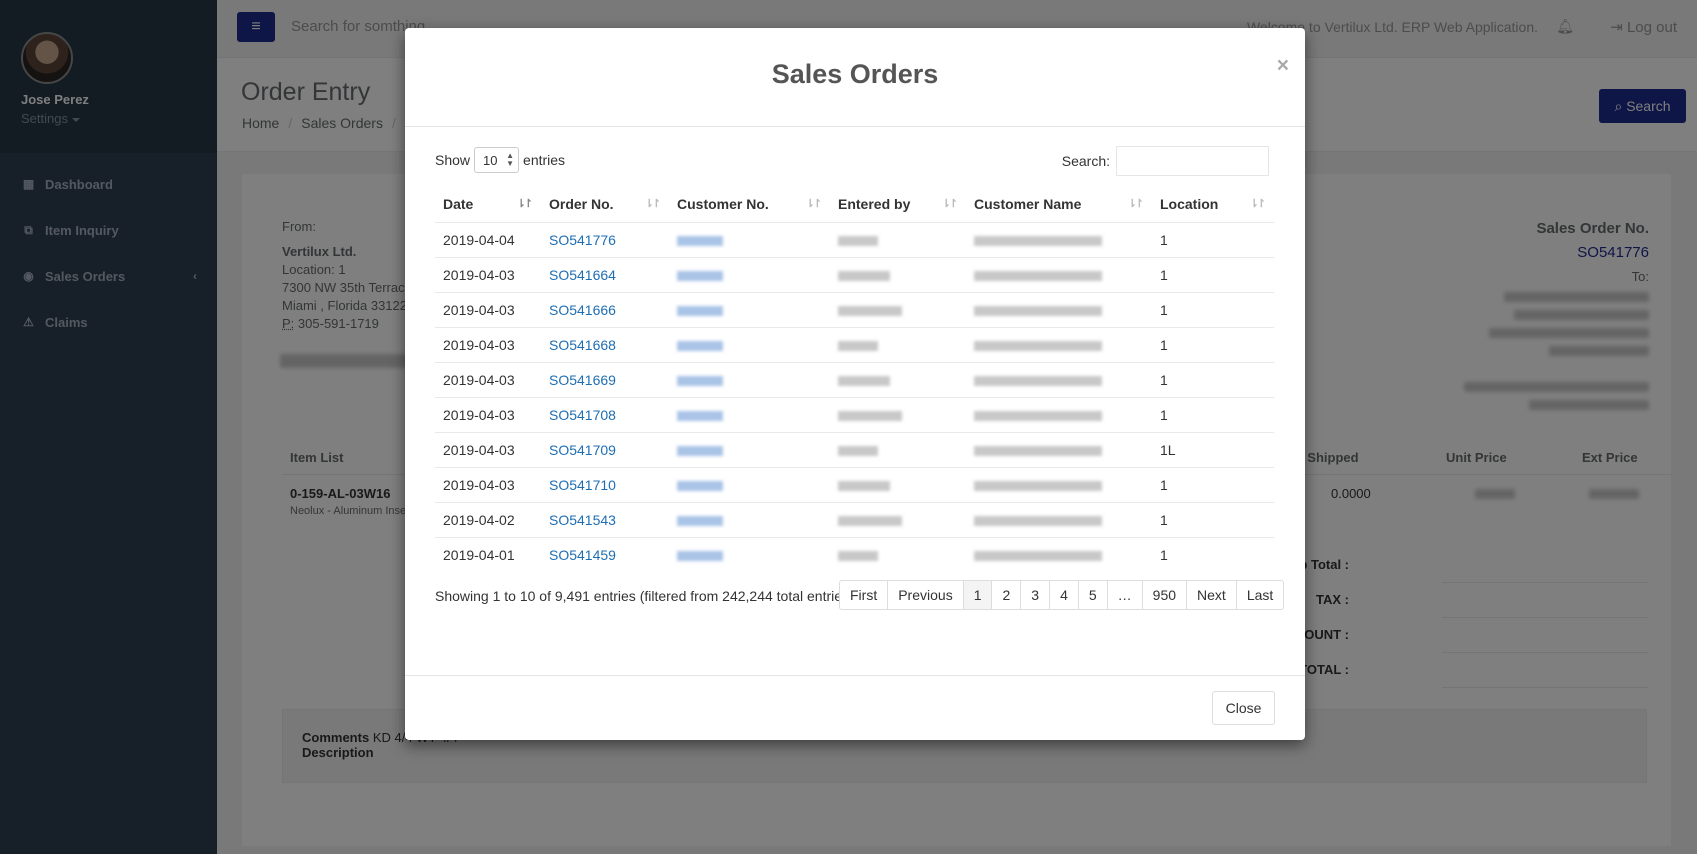  Describe the element at coordinates (453, 160) in the screenshot. I see `show-label: Show` at that location.